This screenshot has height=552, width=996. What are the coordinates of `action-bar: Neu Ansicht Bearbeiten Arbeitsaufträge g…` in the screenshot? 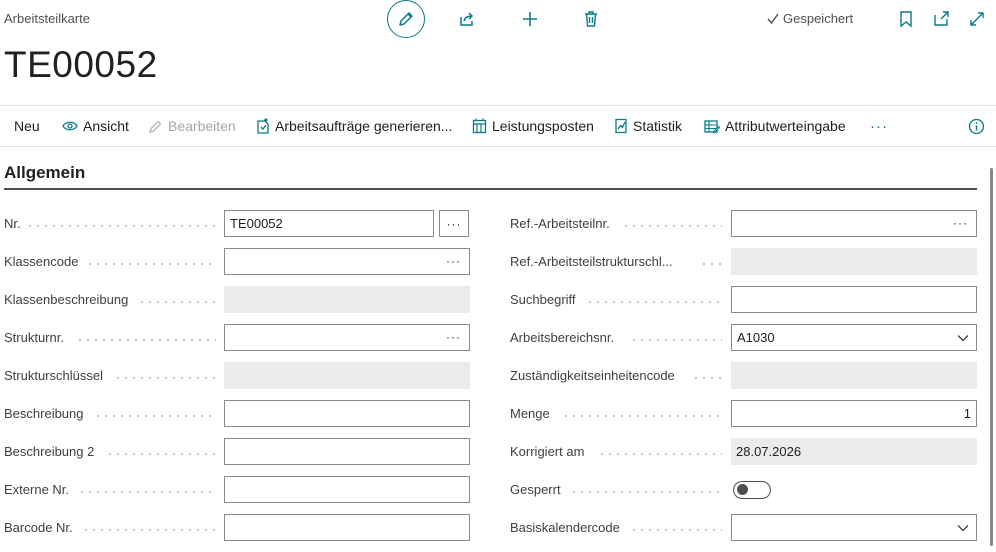 It's located at (498, 126).